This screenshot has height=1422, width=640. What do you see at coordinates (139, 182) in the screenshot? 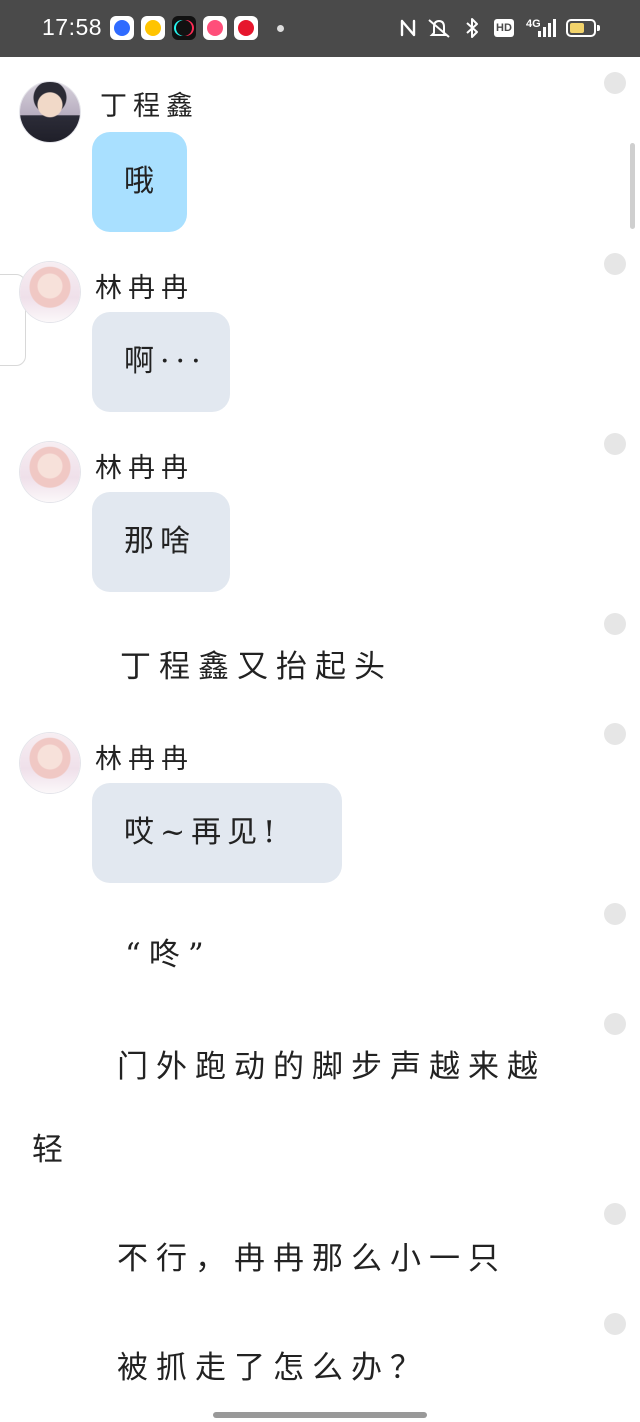
I see `message-bubble: 哦` at bounding box center [139, 182].